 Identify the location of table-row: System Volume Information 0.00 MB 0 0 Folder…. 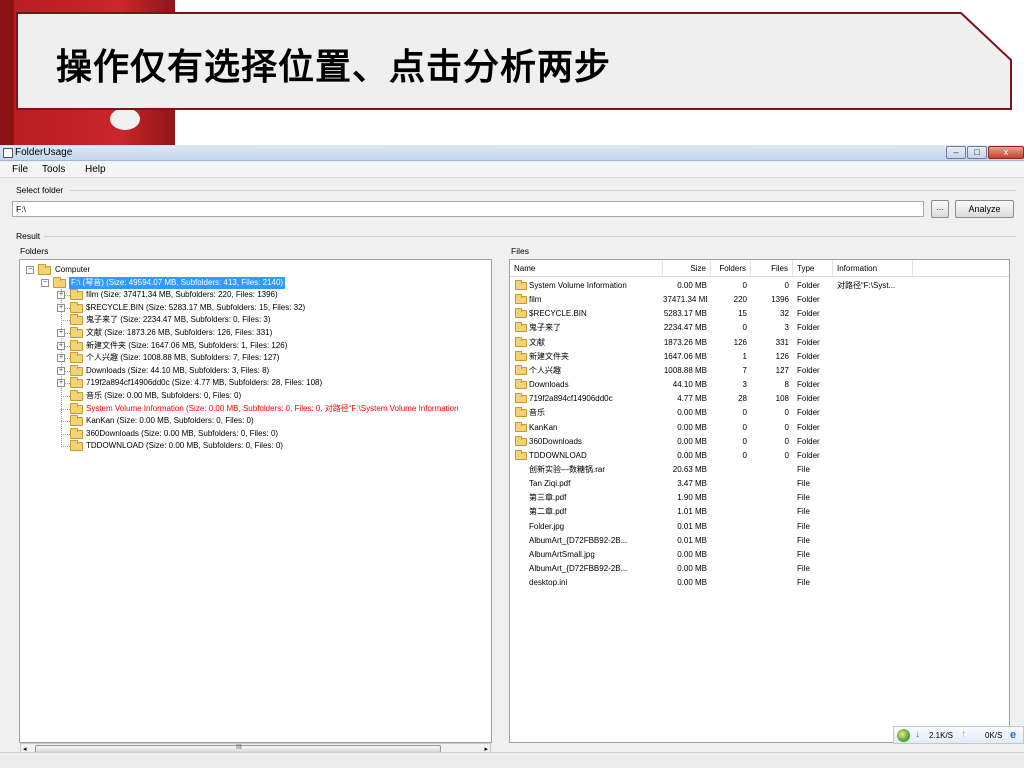
(759, 286).